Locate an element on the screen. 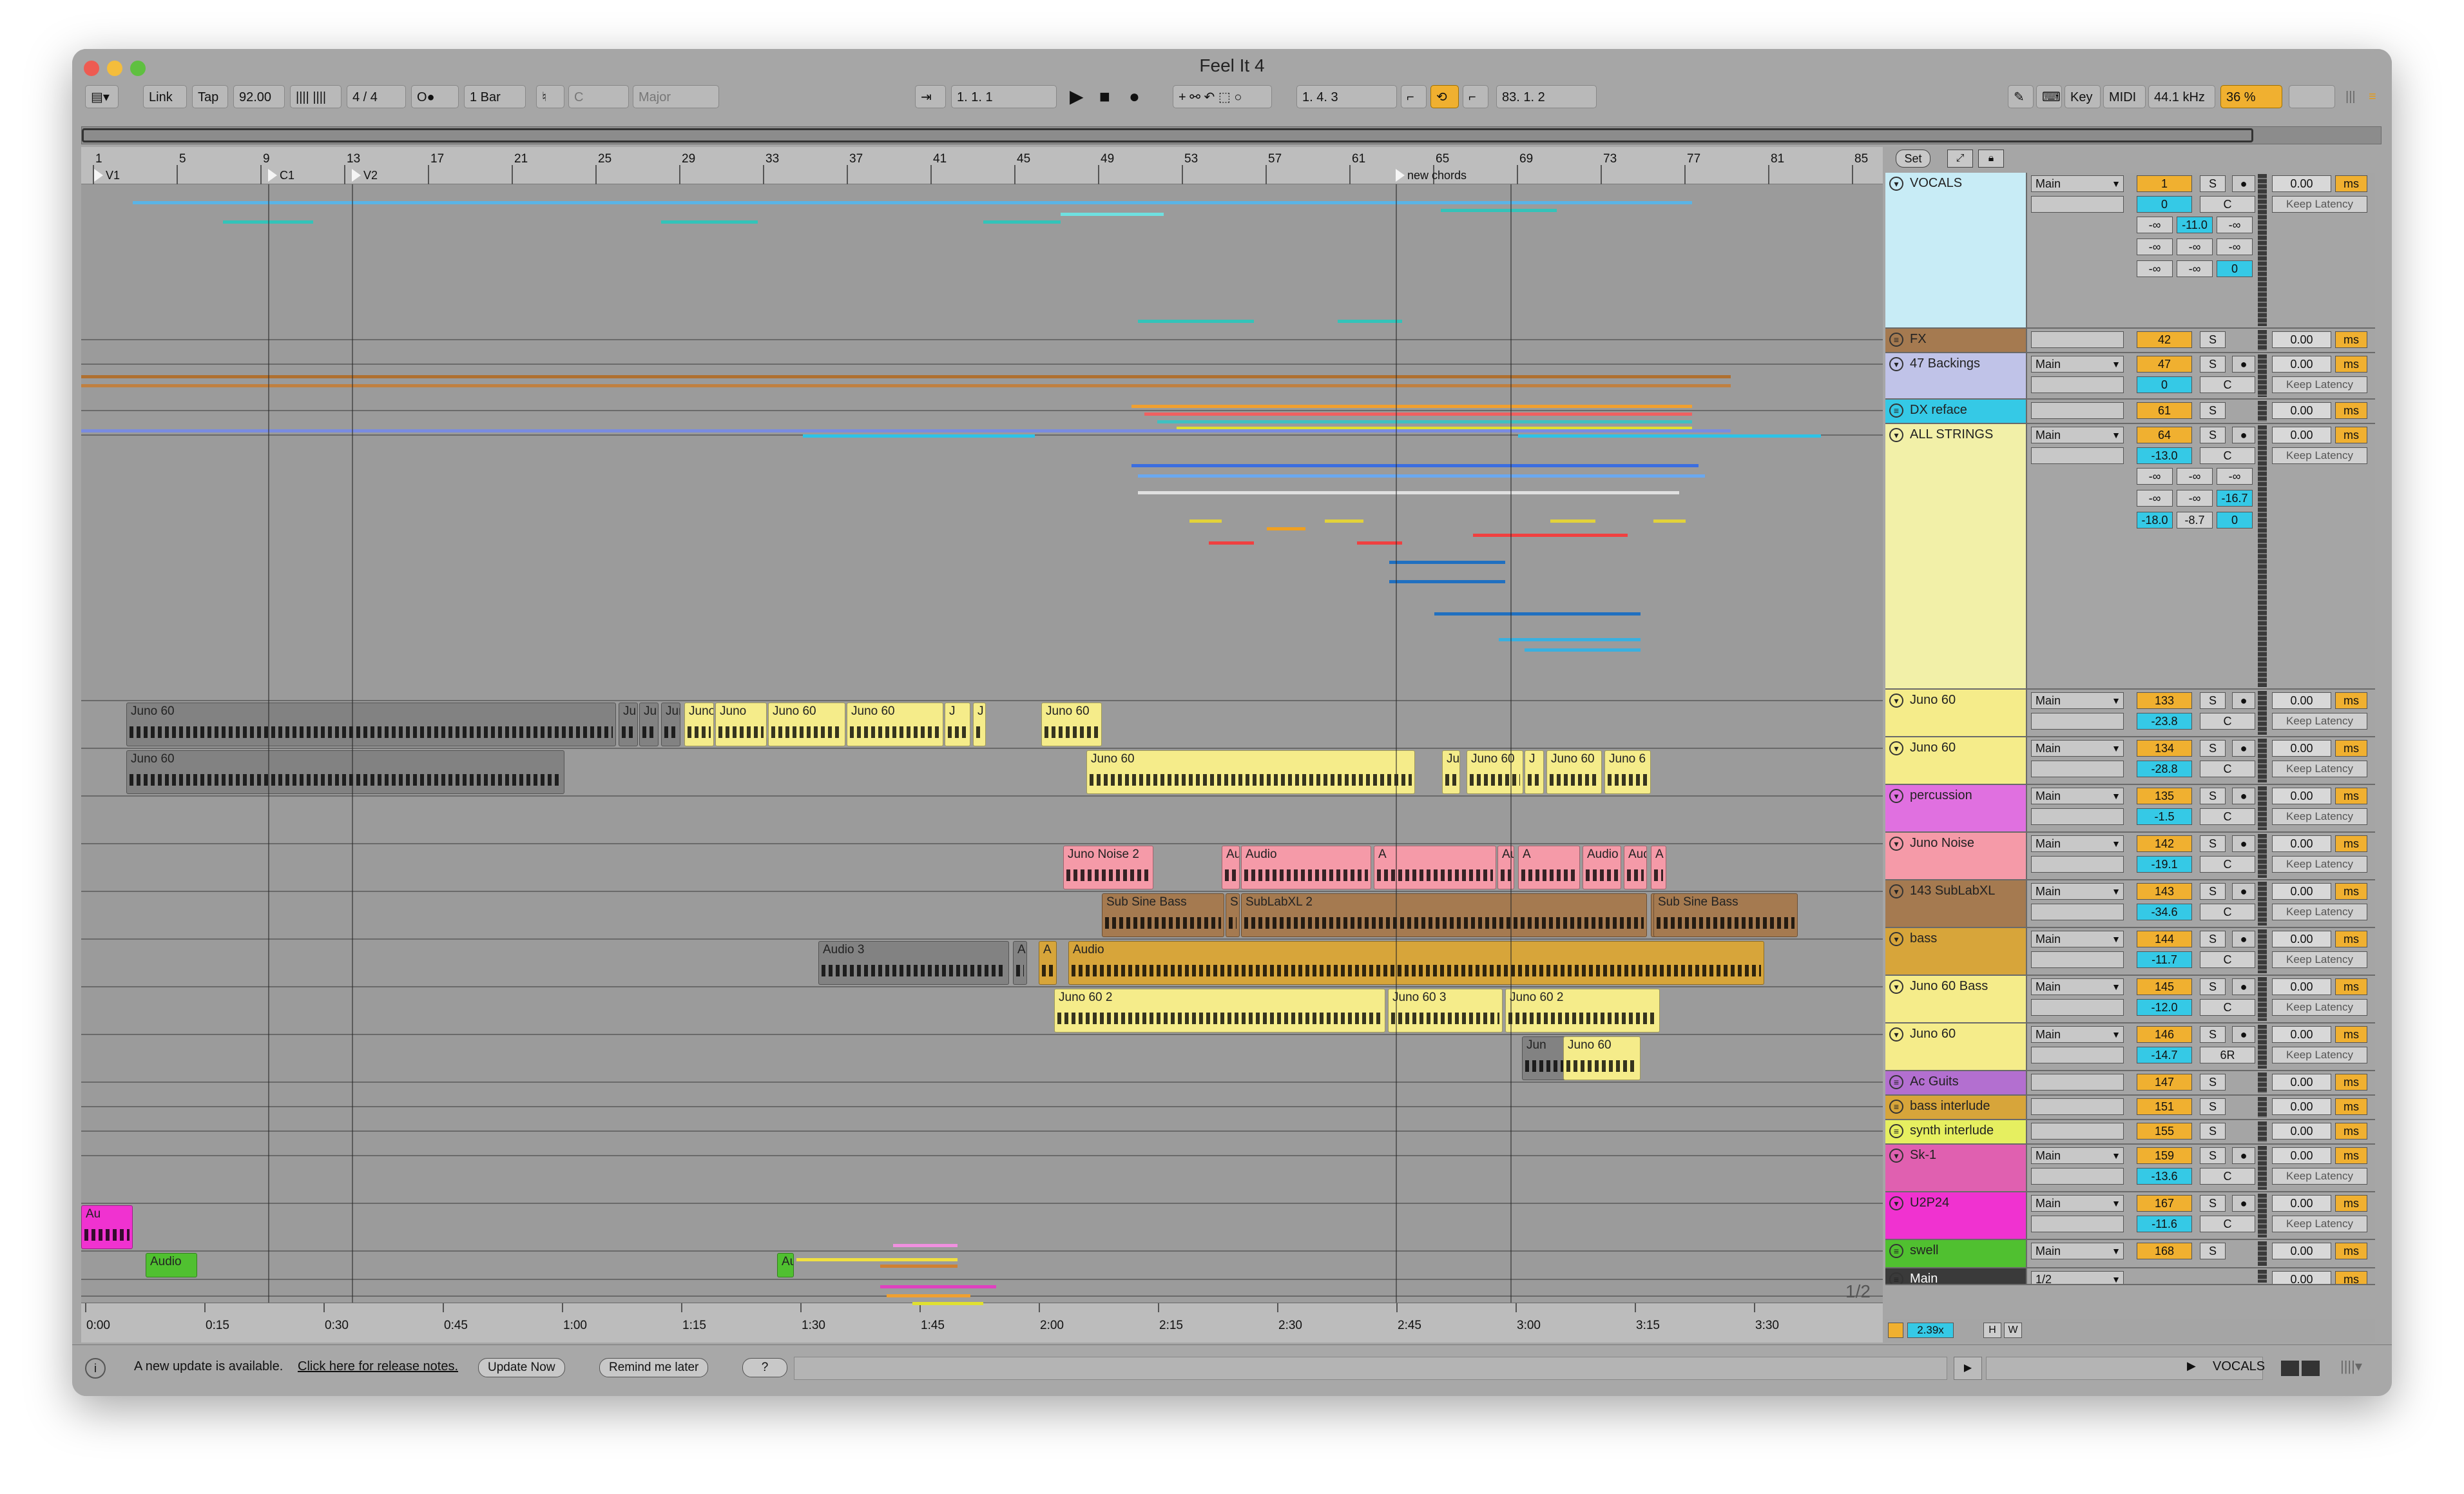  send-knob: -16.7 is located at coordinates (2235, 498).